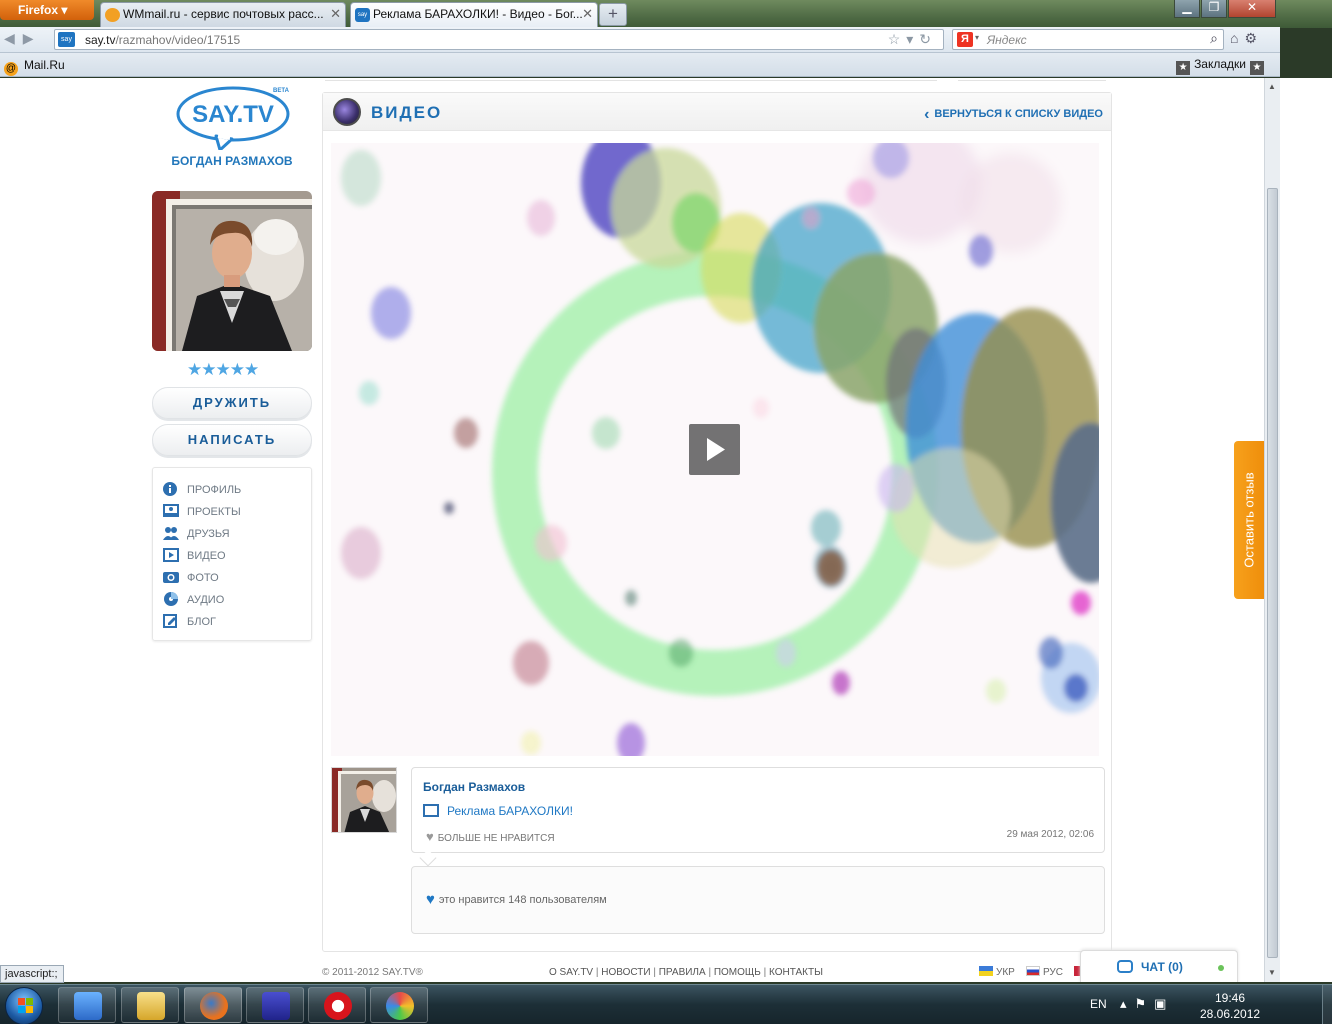 The image size is (1332, 1024). I want to click on scroll-up-icon: ▲, so click(1272, 86).